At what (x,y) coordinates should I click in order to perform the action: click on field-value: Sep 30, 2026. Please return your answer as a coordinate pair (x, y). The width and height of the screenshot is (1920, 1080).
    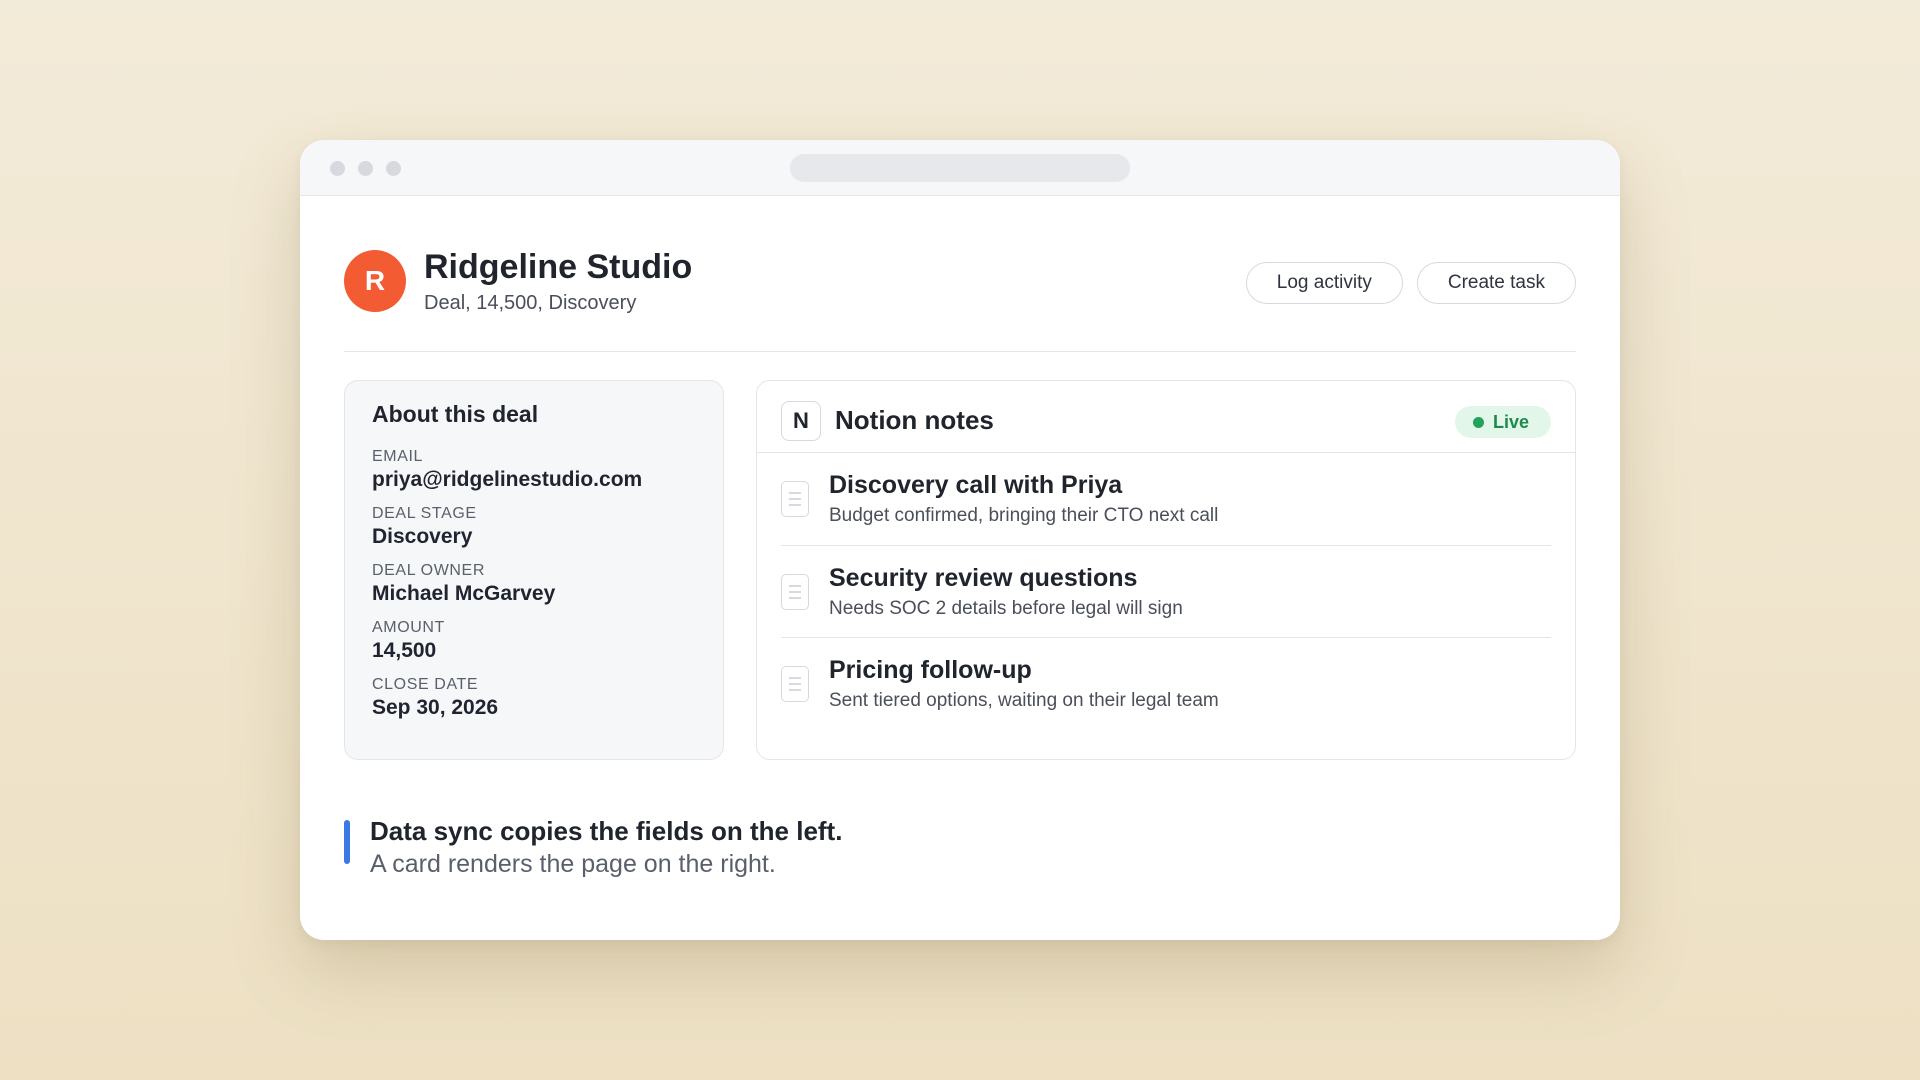
    Looking at the image, I should click on (435, 707).